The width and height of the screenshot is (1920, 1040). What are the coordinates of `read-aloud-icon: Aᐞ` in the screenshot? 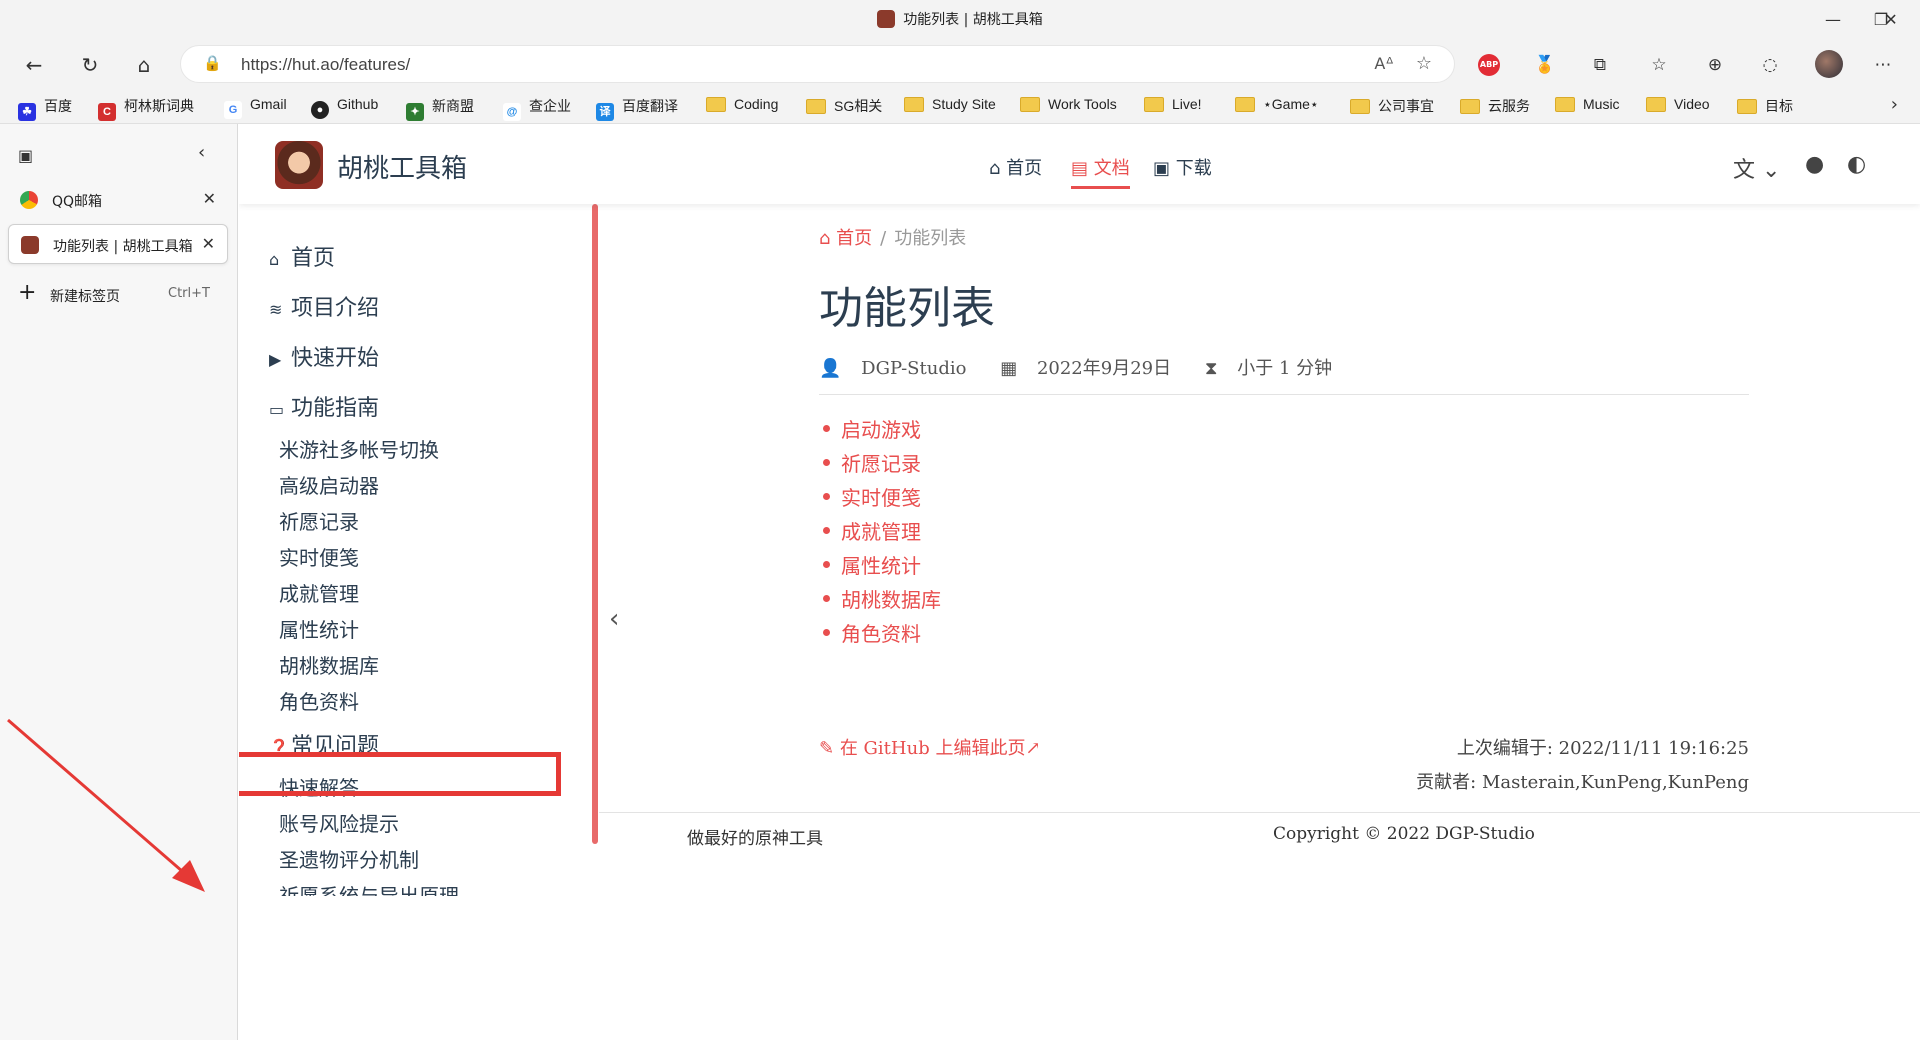 It's located at (1384, 63).